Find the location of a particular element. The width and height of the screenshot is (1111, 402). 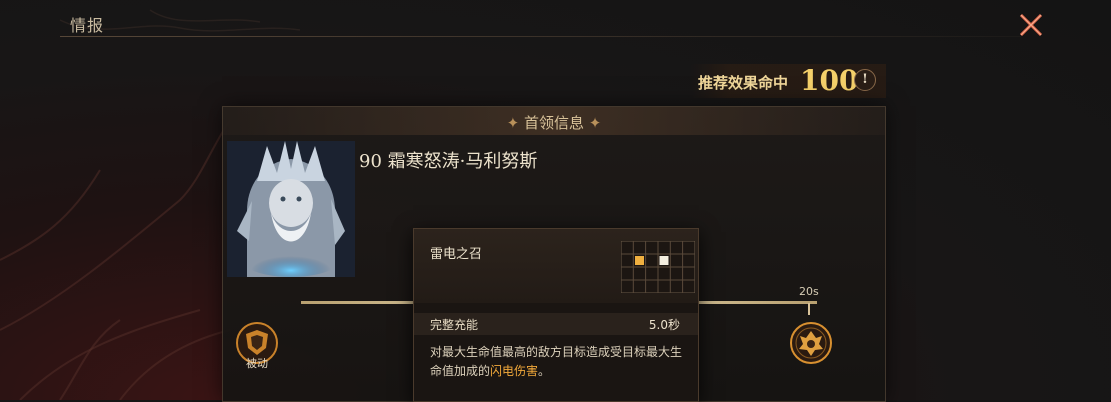

tooltip-skill-name: 雷电之召 is located at coordinates (456, 254).